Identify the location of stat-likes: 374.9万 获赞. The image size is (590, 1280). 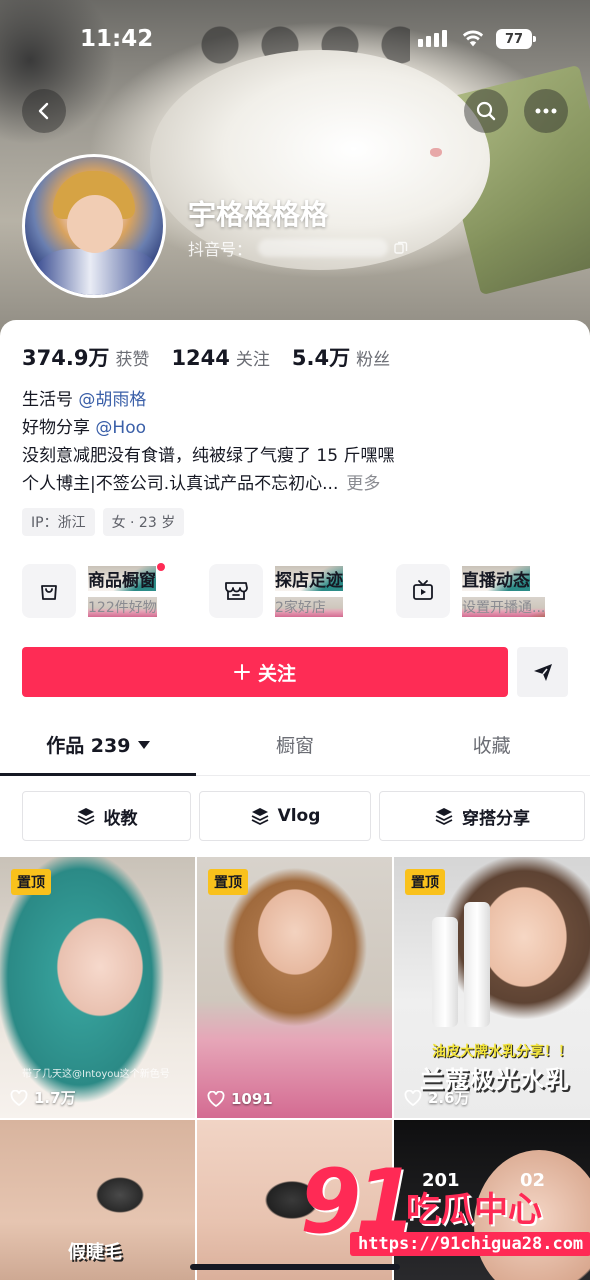
(85, 357).